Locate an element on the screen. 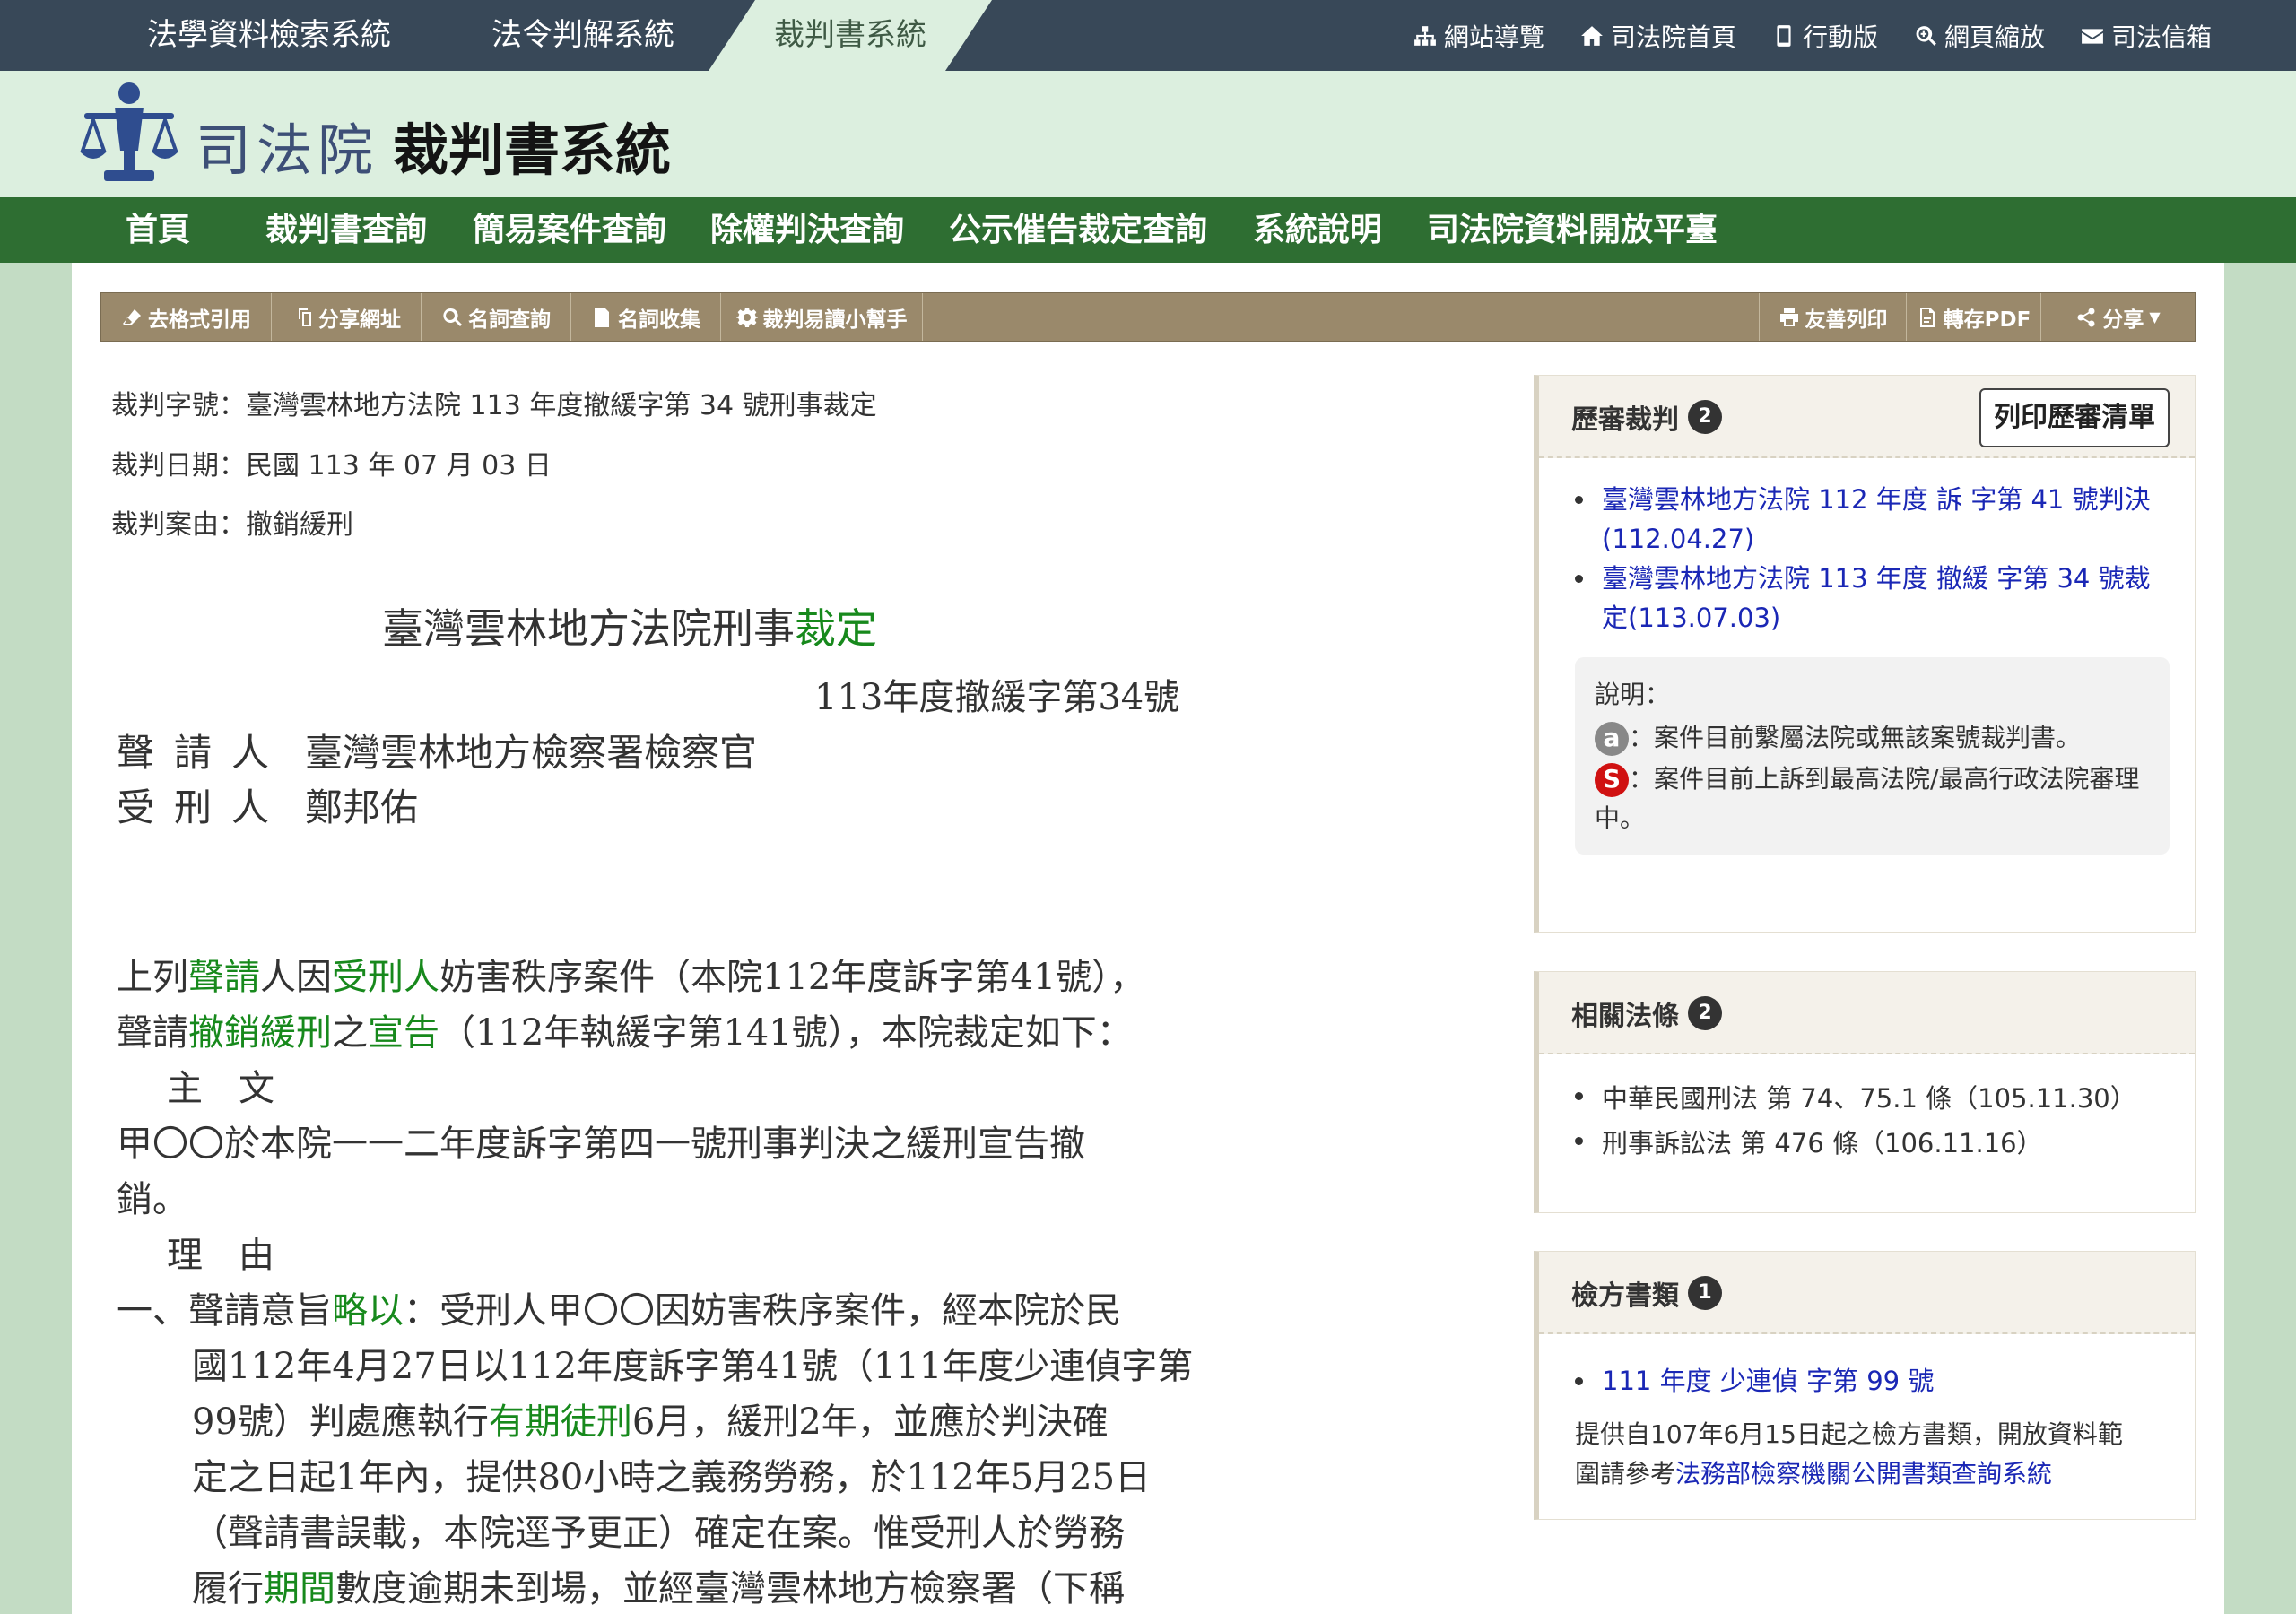 Image resolution: width=2296 pixels, height=1614 pixels. term-collect-button: 名詞收集 is located at coordinates (646, 317).